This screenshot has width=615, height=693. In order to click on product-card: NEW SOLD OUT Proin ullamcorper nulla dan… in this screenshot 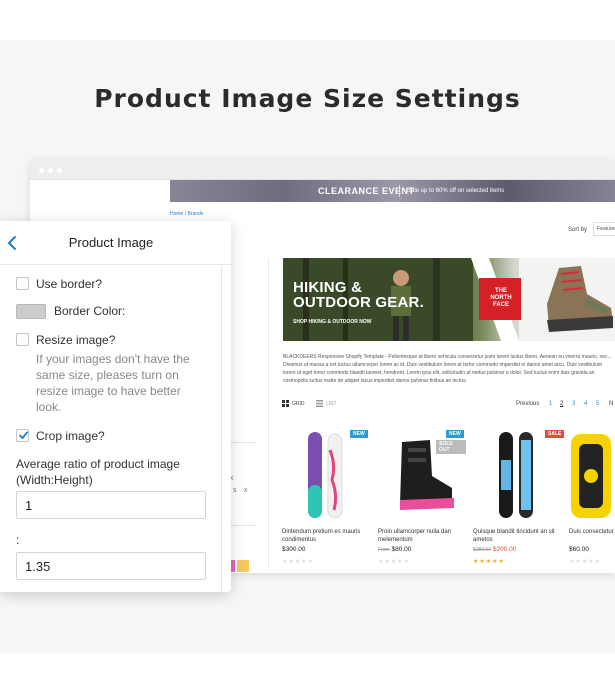, I will do `click(422, 500)`.